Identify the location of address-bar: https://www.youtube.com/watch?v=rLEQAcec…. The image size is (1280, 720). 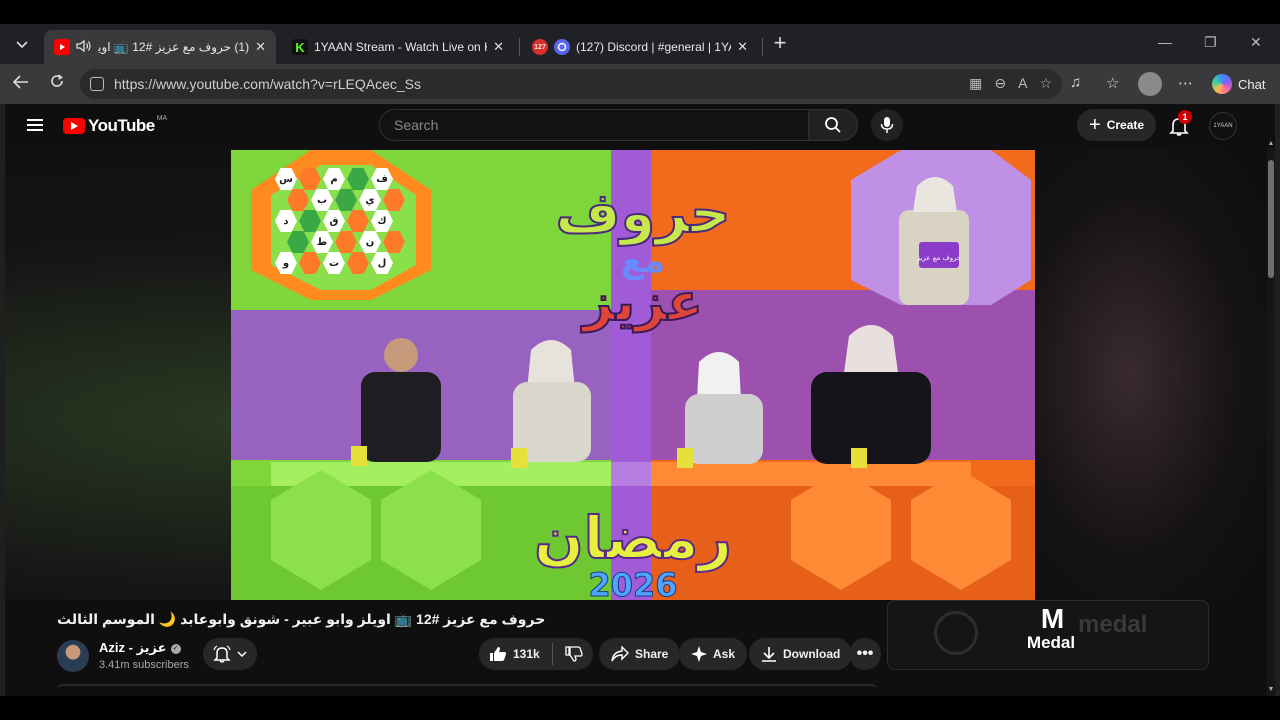
(571, 84).